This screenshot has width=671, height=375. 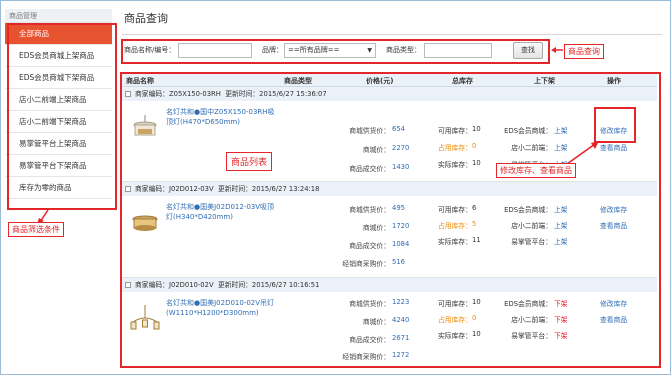 What do you see at coordinates (536, 170) in the screenshot?
I see `ops-callout: 修改库存、查看商品` at bounding box center [536, 170].